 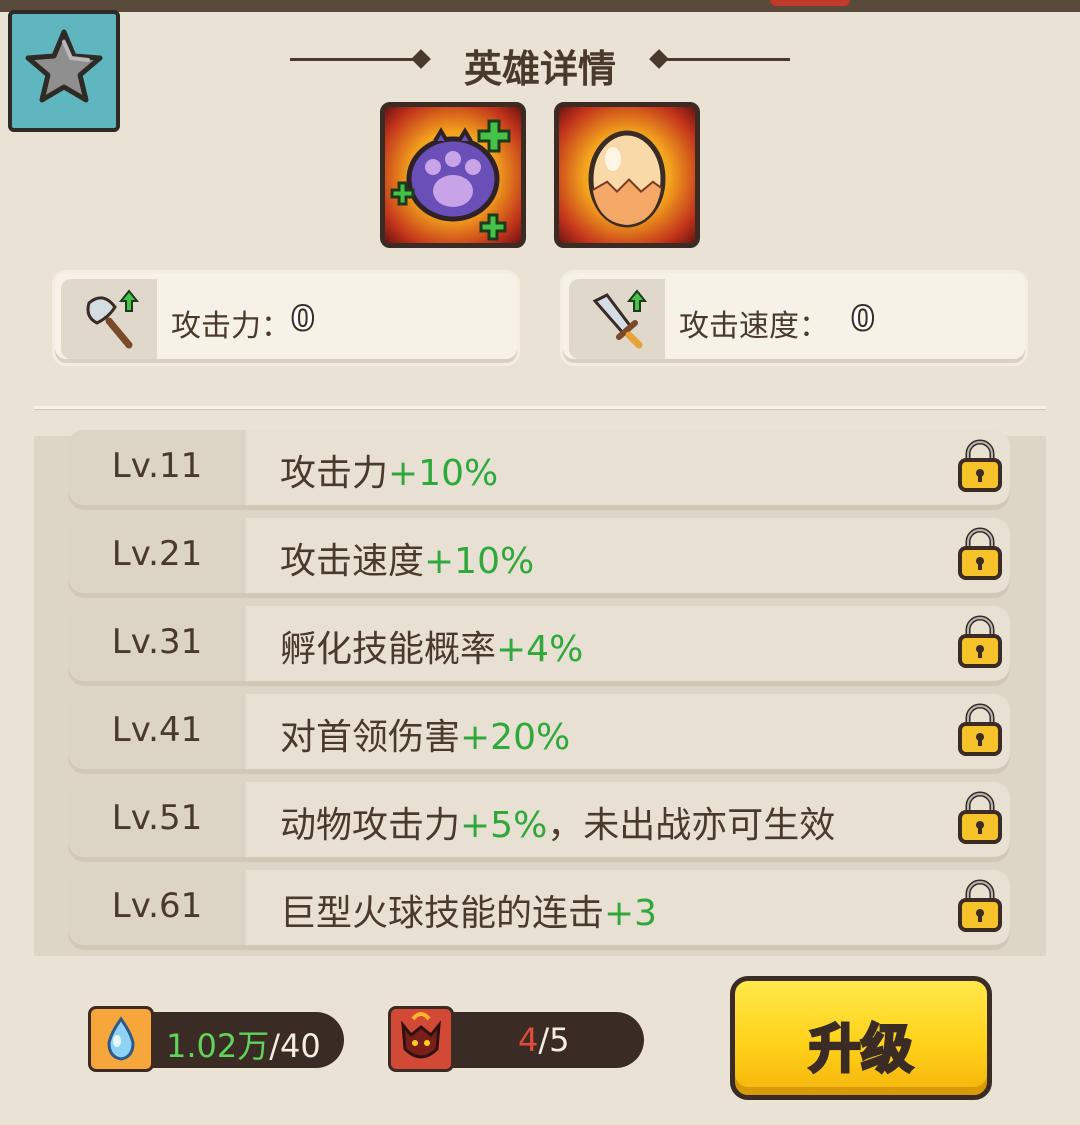 What do you see at coordinates (540, 408) in the screenshot?
I see `section-divider` at bounding box center [540, 408].